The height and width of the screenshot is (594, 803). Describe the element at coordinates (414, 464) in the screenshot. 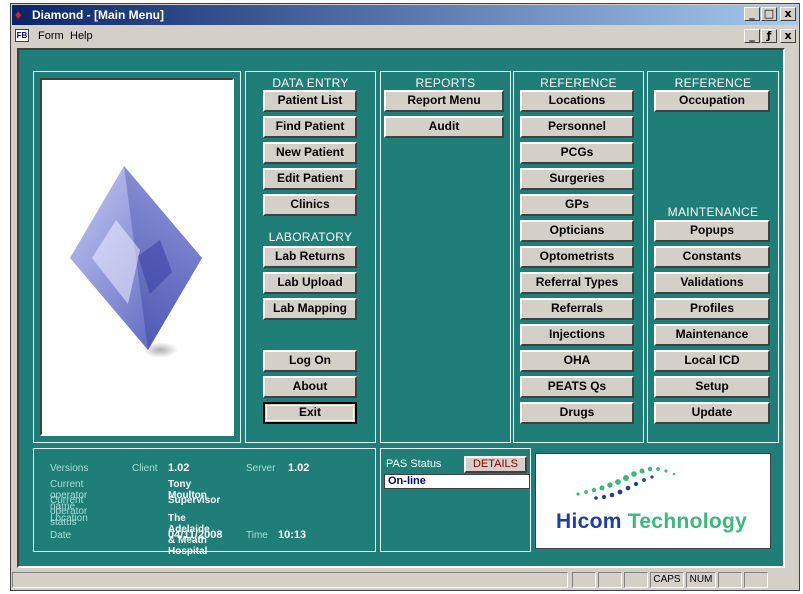

I see `pas-status-label: PAS Status` at that location.